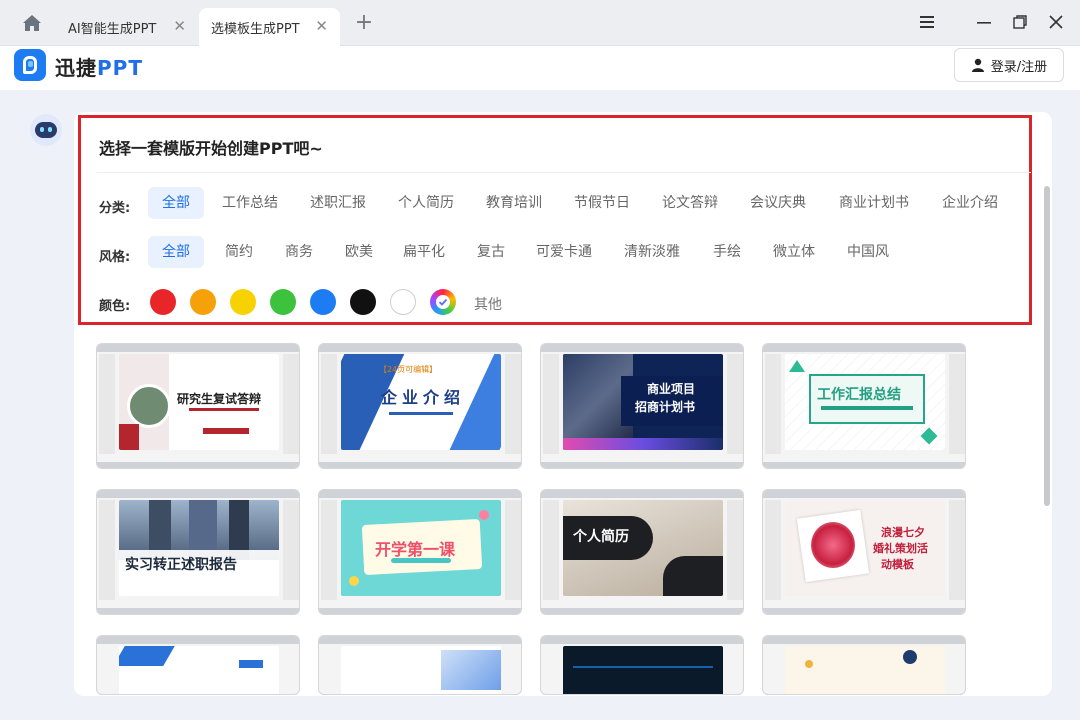  What do you see at coordinates (219, 399) in the screenshot?
I see `template-title: 研究生复试答辩` at bounding box center [219, 399].